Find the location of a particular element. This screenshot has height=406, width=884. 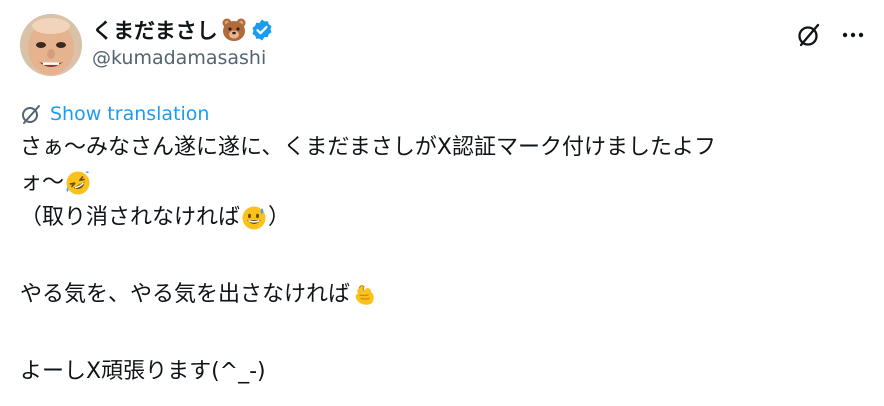

handle: @kumadamasashi is located at coordinates (183, 58).